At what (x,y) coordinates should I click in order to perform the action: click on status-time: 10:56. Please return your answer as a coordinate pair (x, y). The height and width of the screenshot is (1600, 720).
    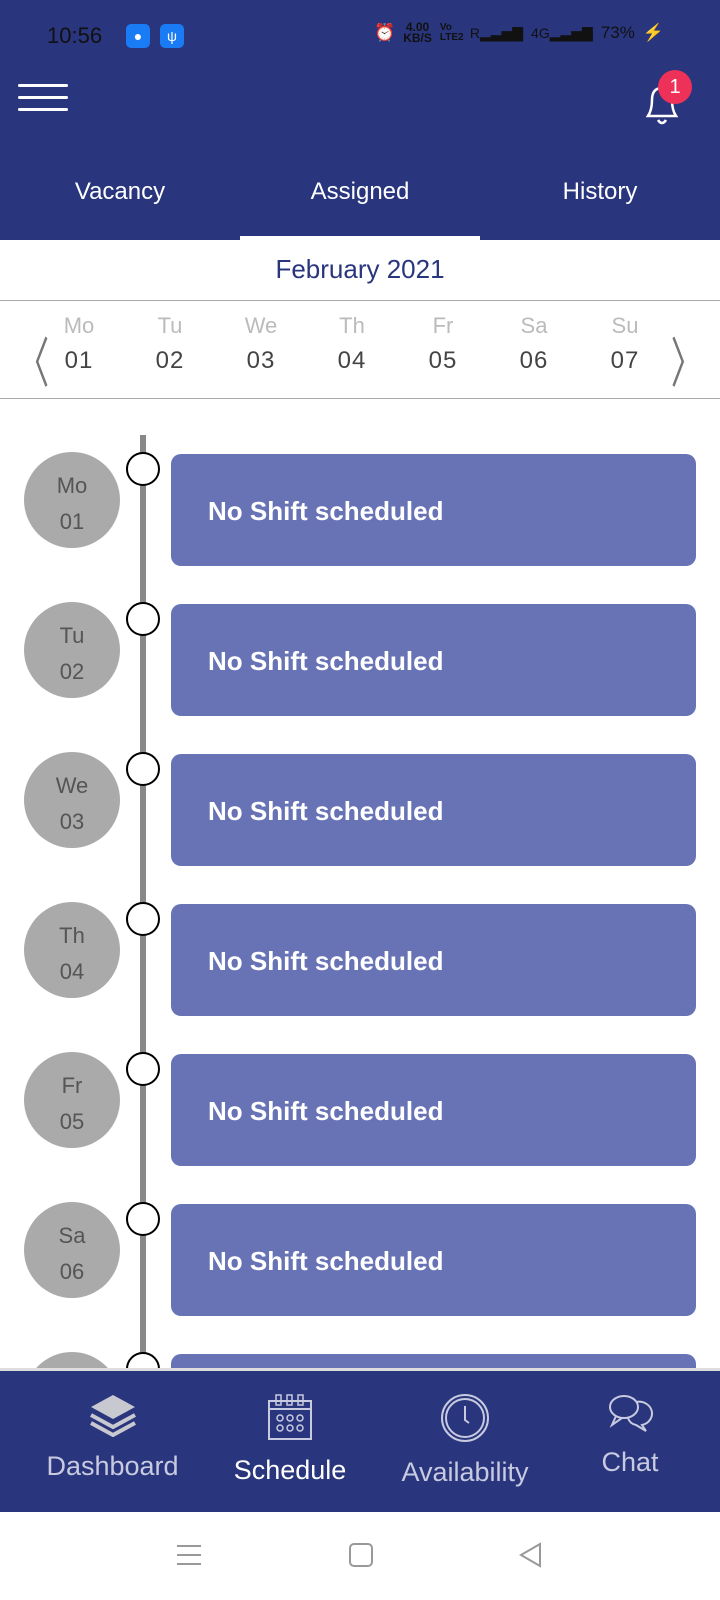
    Looking at the image, I should click on (75, 35).